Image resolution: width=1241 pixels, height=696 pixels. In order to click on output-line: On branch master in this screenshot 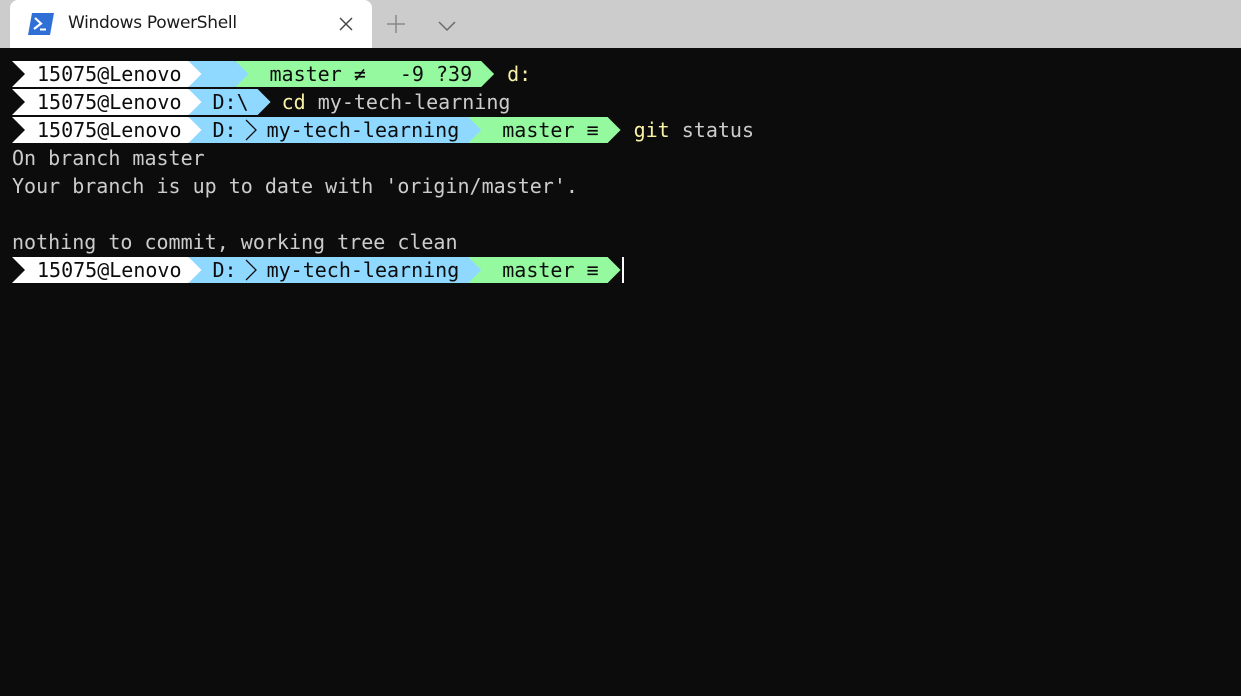, I will do `click(108, 158)`.